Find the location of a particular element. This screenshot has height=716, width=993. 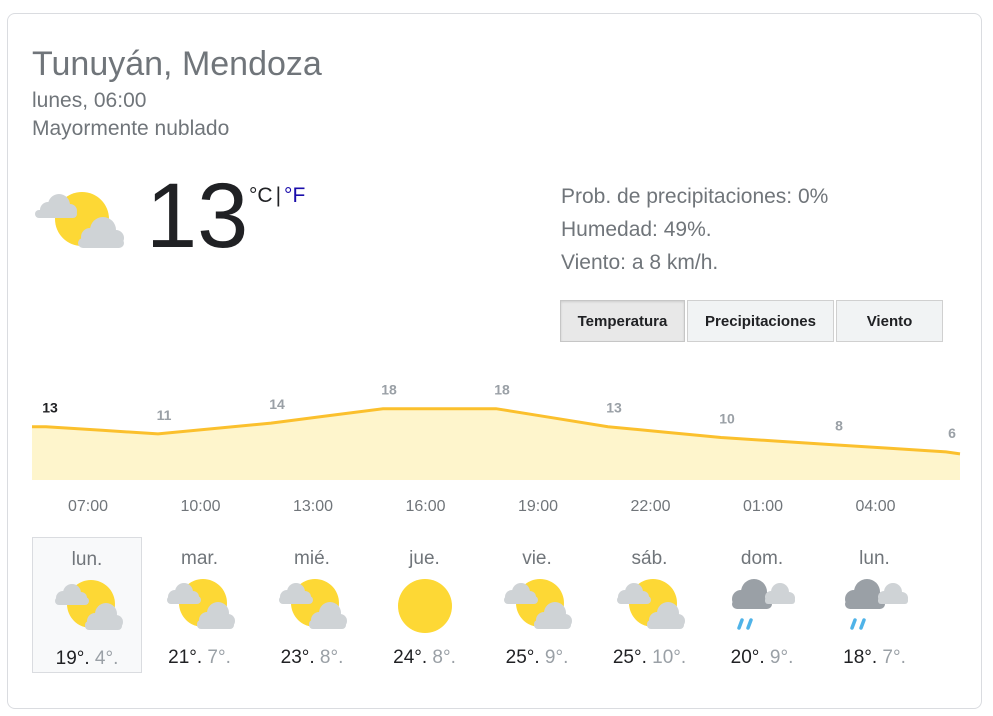

hour-label: 19:00 is located at coordinates (538, 506).